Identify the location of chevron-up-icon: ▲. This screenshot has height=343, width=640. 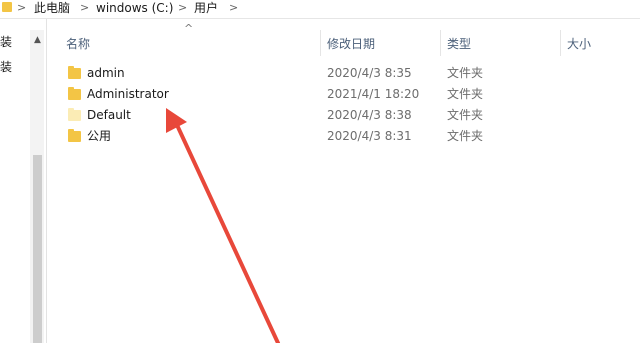
(37, 40).